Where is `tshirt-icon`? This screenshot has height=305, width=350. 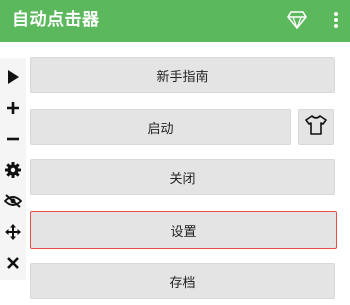 tshirt-icon is located at coordinates (316, 127).